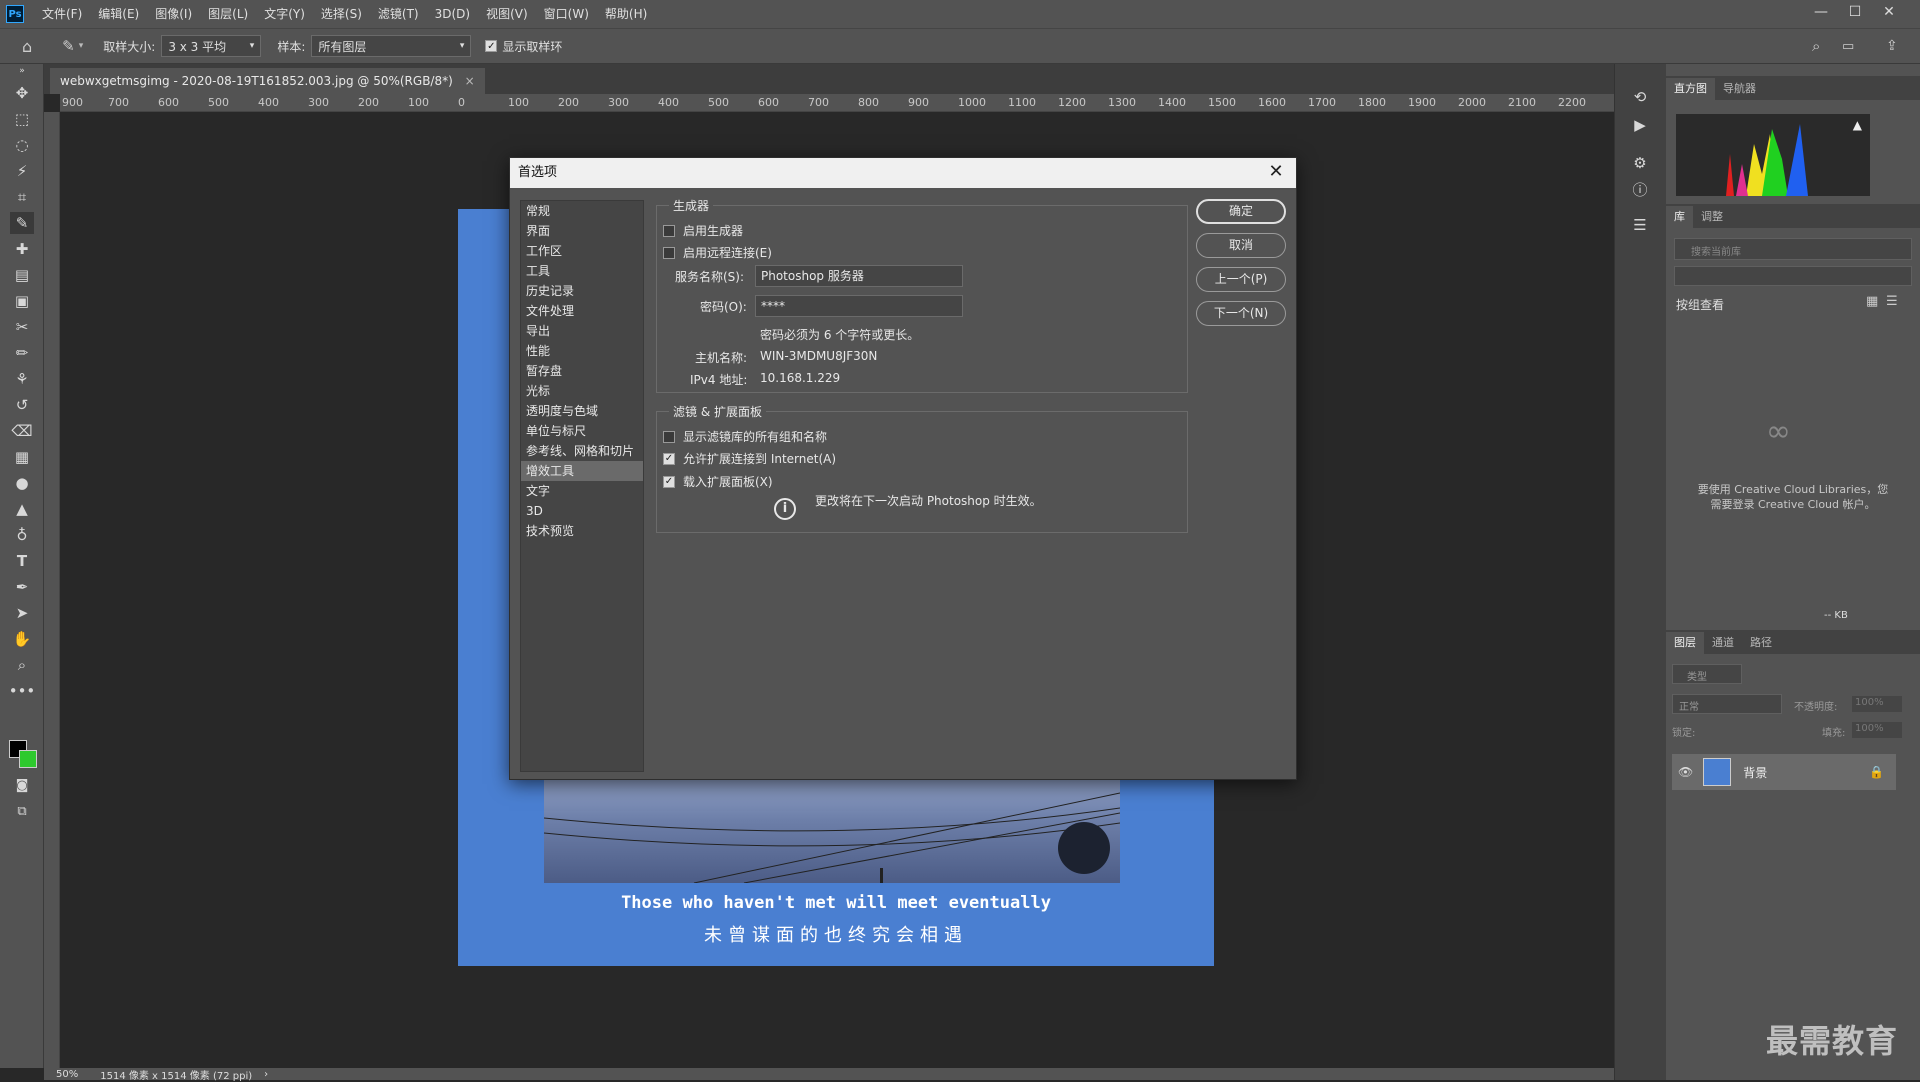 The image size is (1920, 1082). Describe the element at coordinates (1793, 249) in the screenshot. I see `library-search-input: 搜索当前库` at that location.